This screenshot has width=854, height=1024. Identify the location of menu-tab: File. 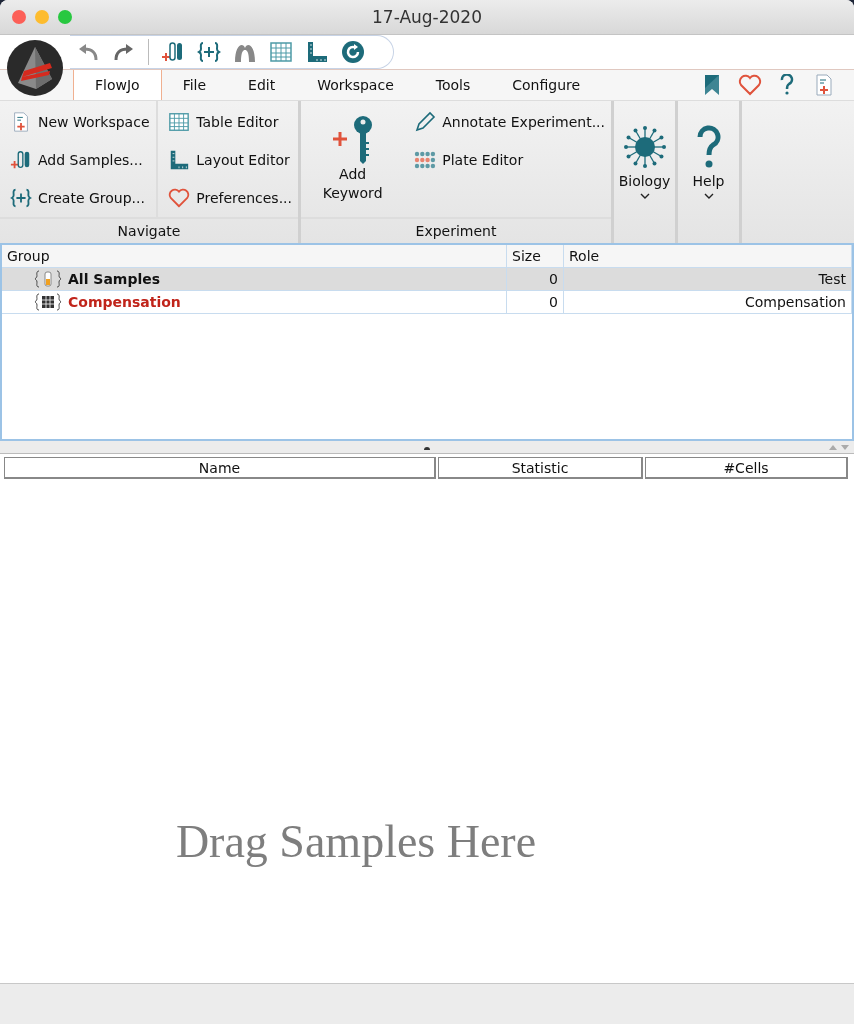
(194, 85).